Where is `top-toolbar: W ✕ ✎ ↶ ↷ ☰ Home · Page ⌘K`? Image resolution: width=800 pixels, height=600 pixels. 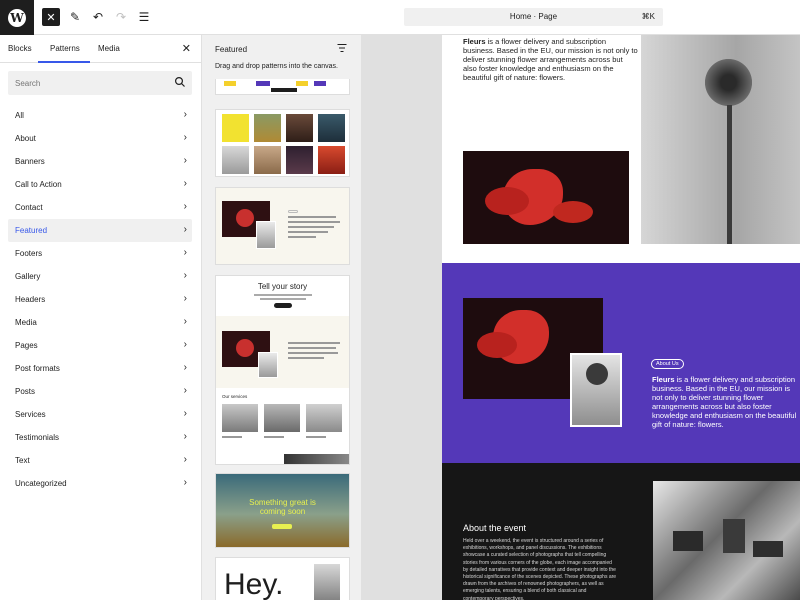
top-toolbar: W ✕ ✎ ↶ ↷ ☰ Home · Page ⌘K is located at coordinates (400, 17).